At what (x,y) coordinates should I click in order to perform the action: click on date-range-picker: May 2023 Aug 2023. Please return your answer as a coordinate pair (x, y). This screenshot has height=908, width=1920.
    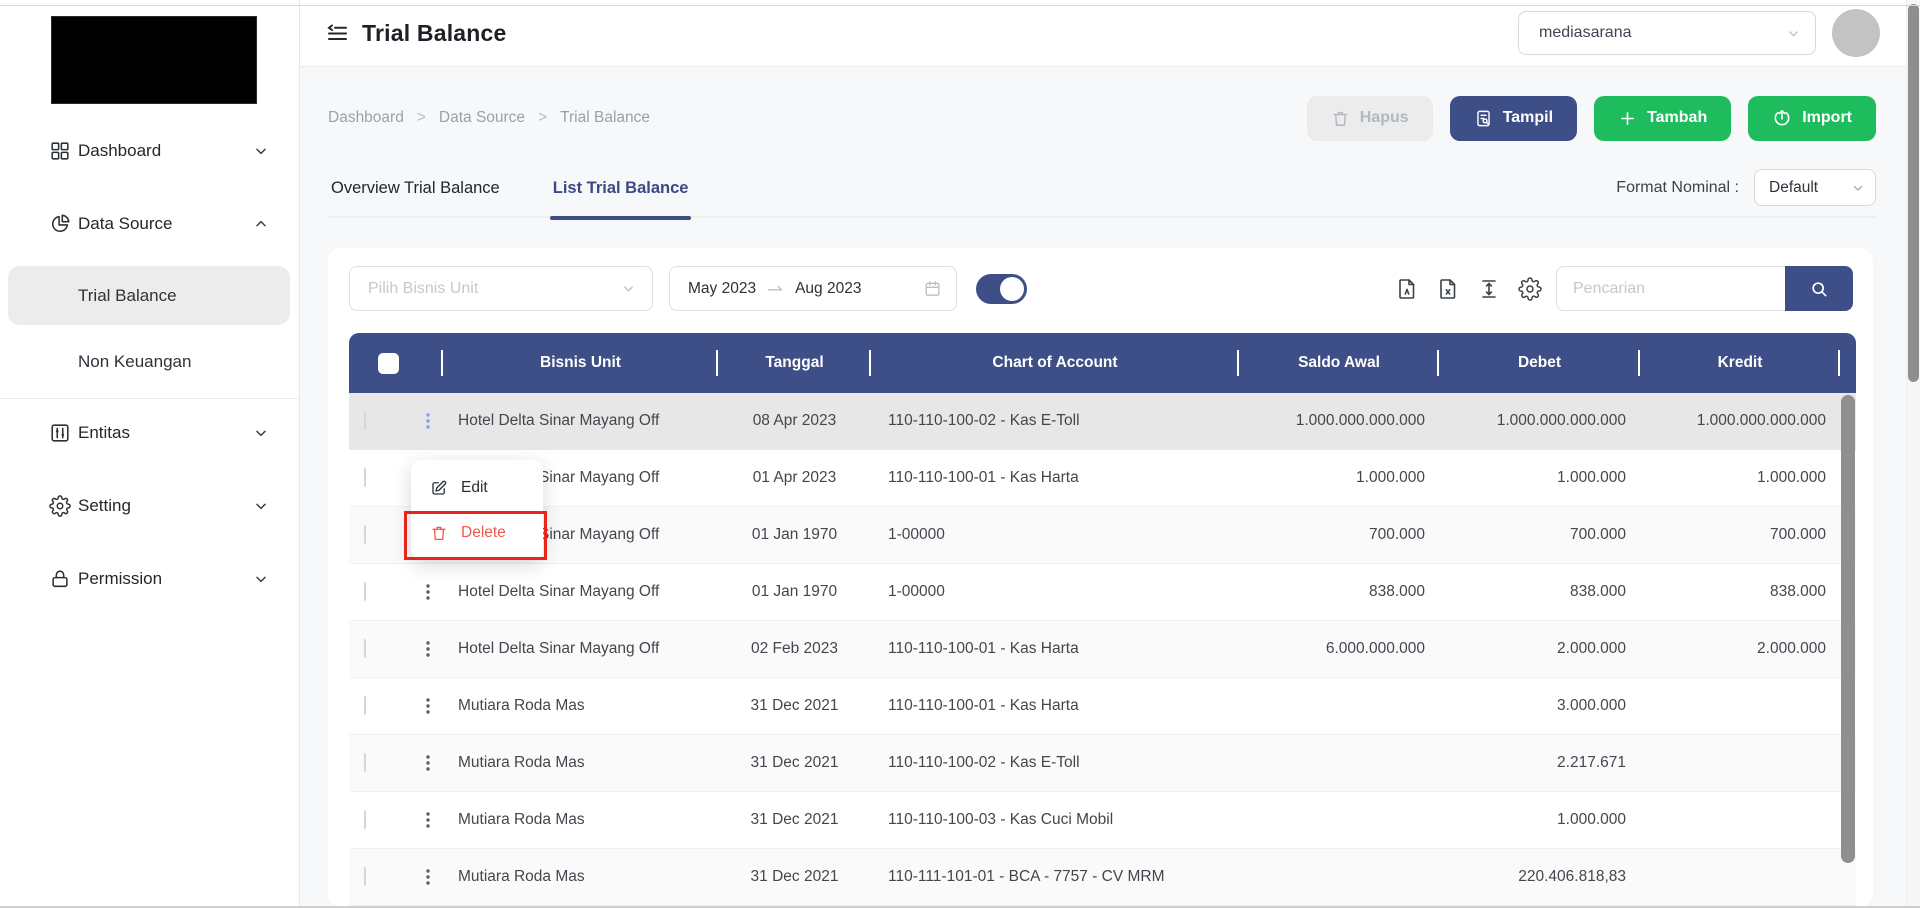
    Looking at the image, I should click on (813, 288).